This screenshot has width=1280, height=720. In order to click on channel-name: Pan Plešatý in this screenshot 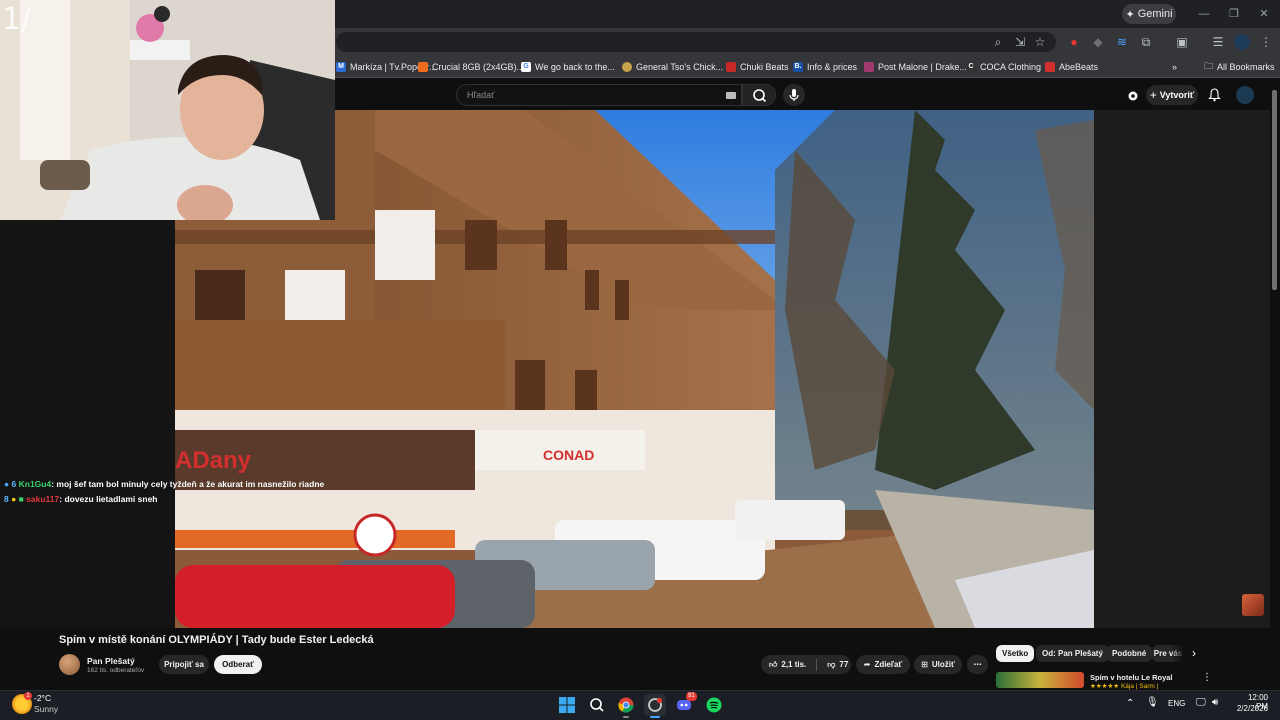, I will do `click(111, 661)`.